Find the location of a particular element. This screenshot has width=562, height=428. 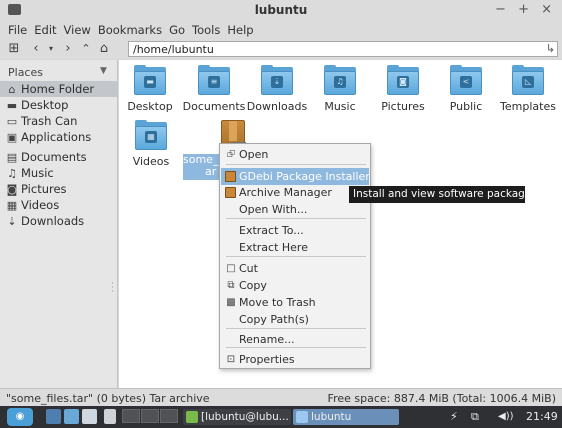

menu-bar: File Edit View Bookmarks Go Tools Help is located at coordinates (281, 30).